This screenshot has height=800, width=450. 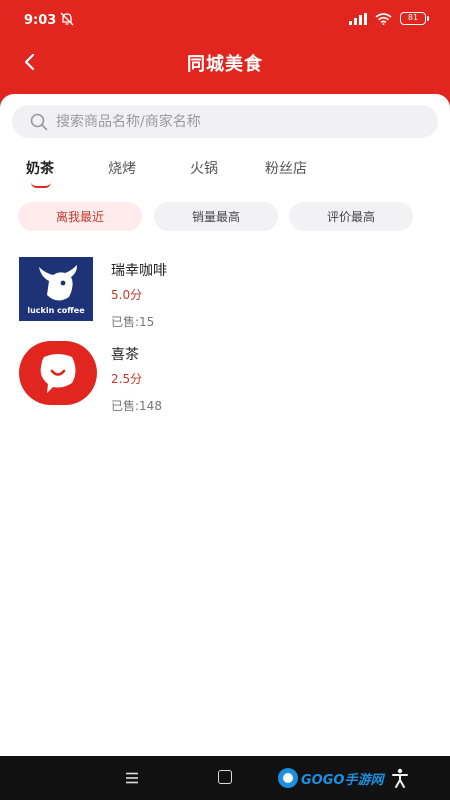 I want to click on luckin-logo-text: luckin coffee, so click(x=56, y=310).